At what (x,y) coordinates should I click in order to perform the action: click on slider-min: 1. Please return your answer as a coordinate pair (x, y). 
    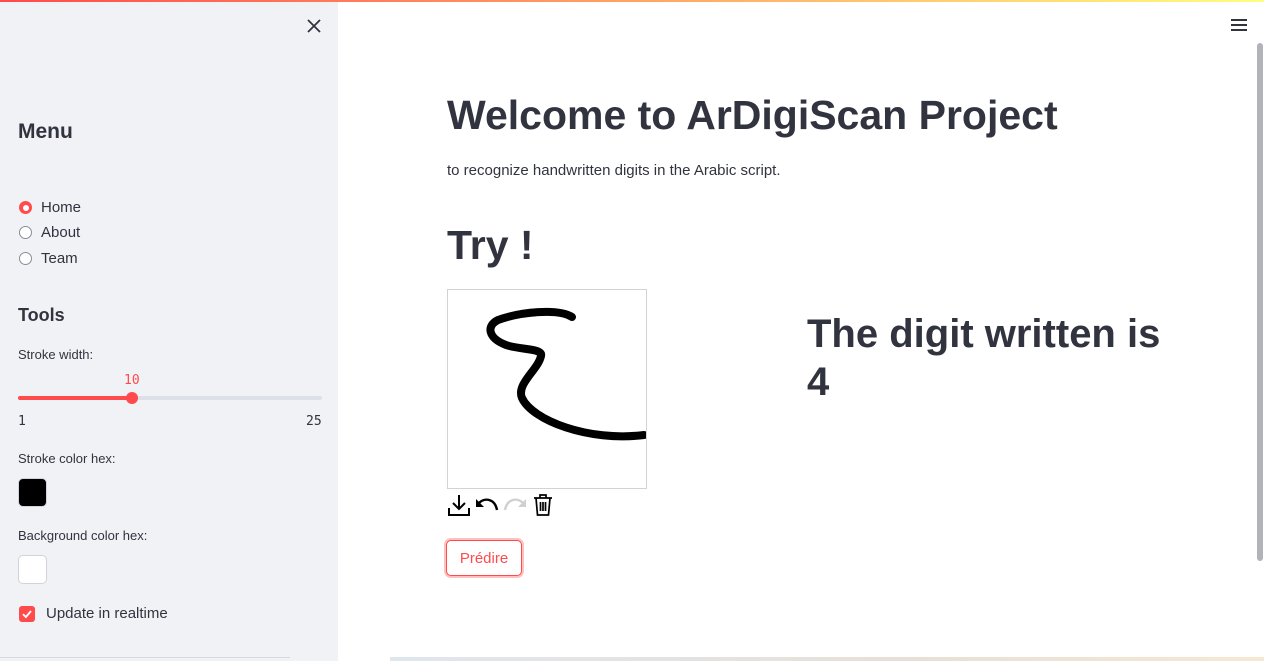
    Looking at the image, I should click on (22, 421).